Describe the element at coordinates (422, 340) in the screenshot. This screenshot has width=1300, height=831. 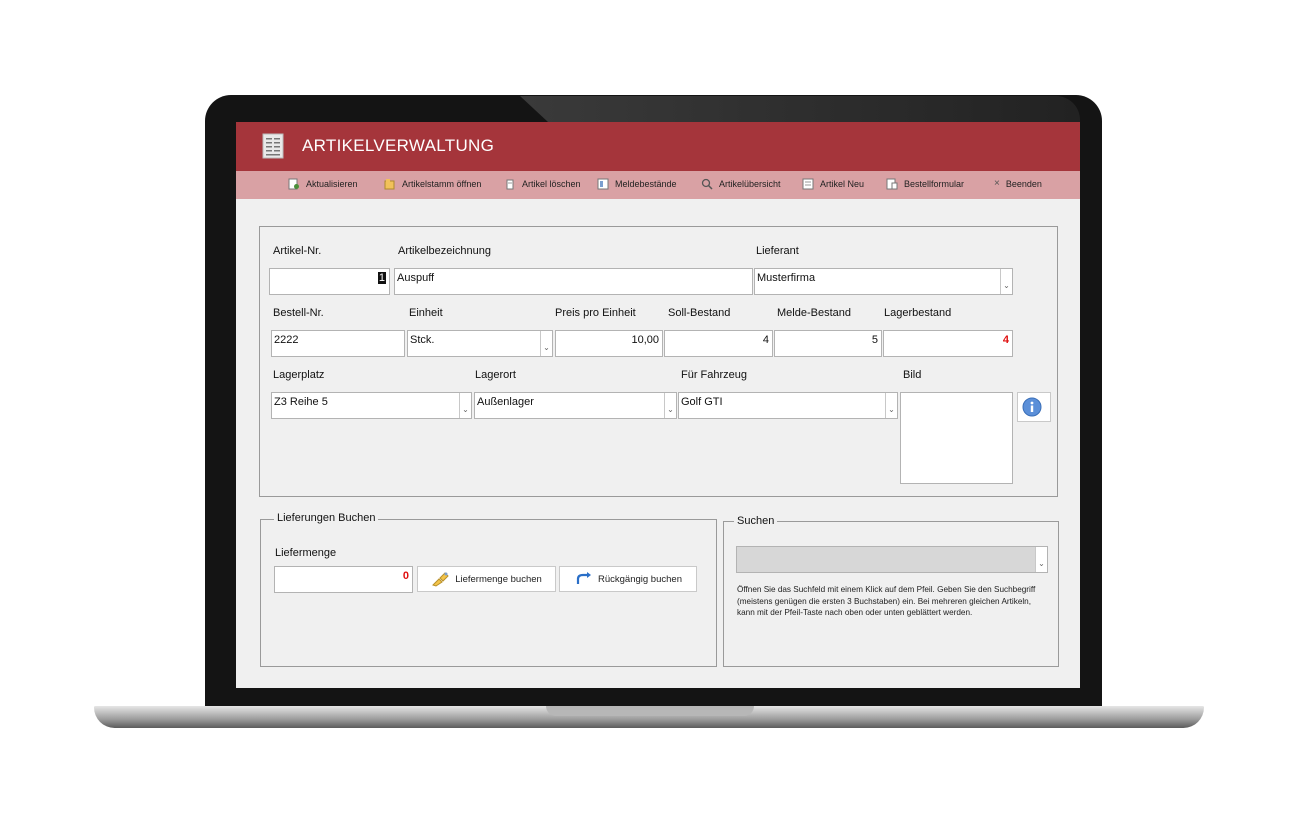
I see `unit-value: Stck.` at that location.